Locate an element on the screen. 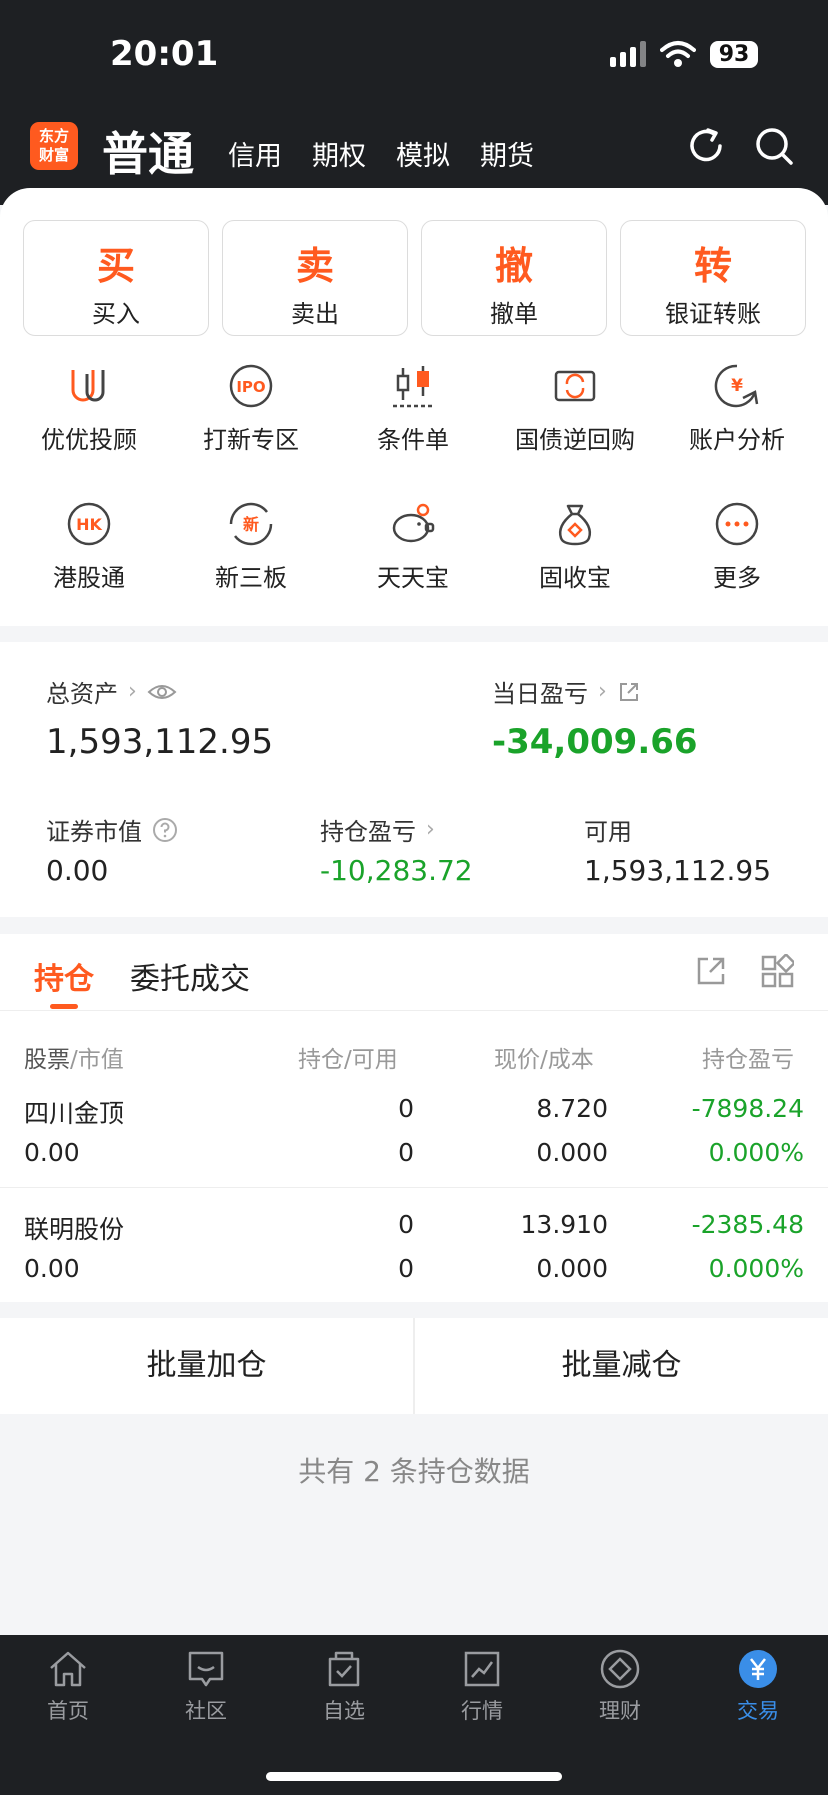  header-stock-sub: 市值 is located at coordinates (100, 1060).